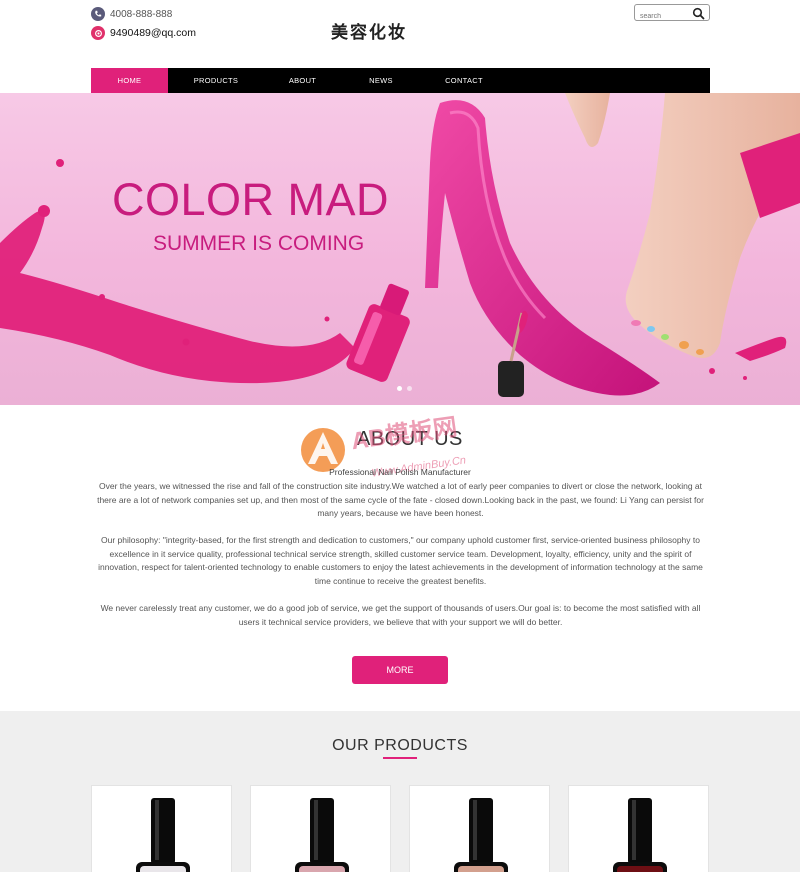 Image resolution: width=800 pixels, height=872 pixels. I want to click on nav-products: PRODUCTS, so click(216, 80).